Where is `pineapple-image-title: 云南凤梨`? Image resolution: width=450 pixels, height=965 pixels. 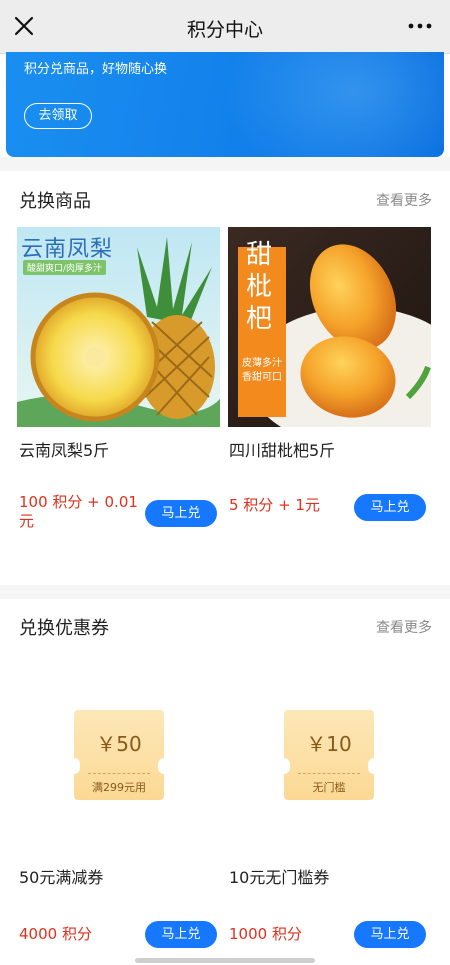 pineapple-image-title: 云南凤梨 is located at coordinates (67, 249).